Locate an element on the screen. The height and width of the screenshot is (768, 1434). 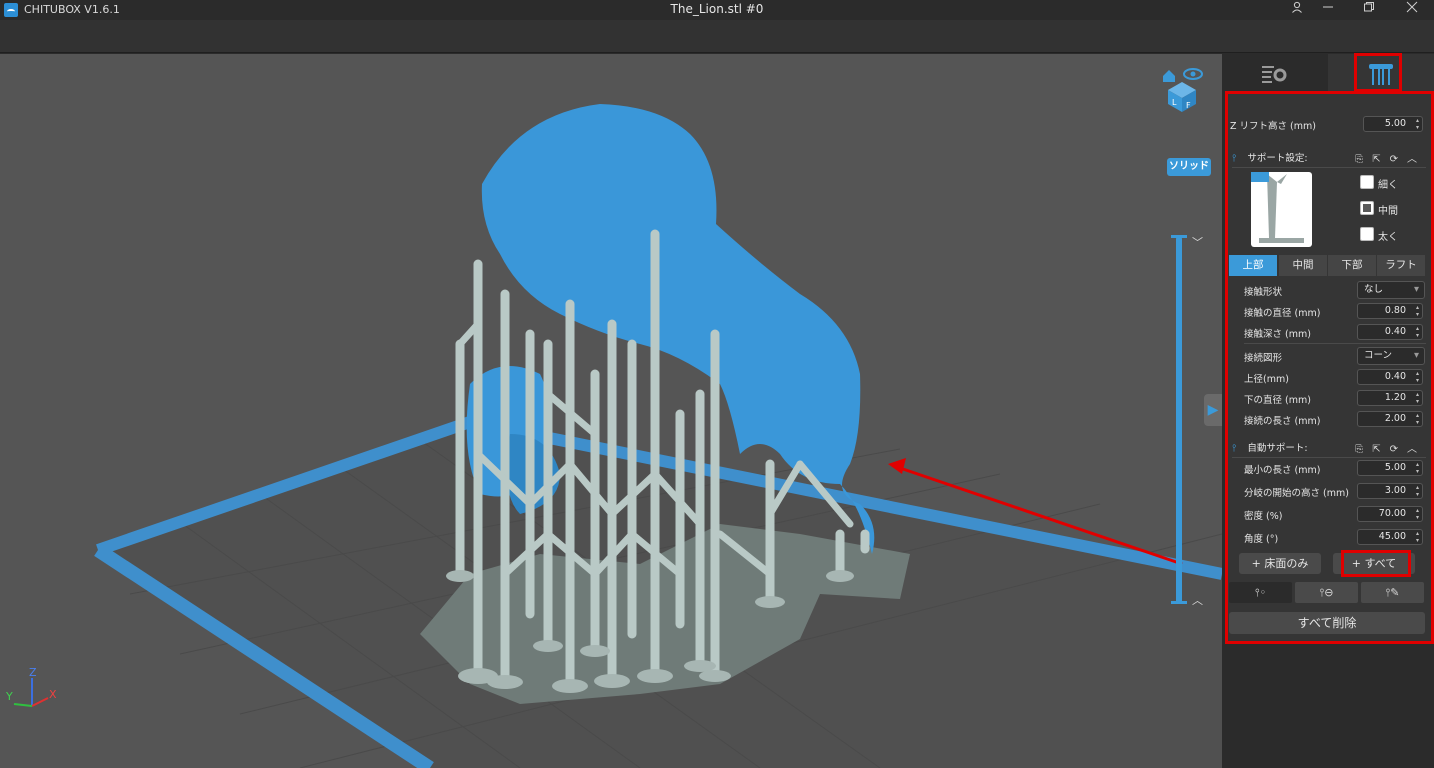
document-title: The_Lion.stl #0 is located at coordinates (717, 9).